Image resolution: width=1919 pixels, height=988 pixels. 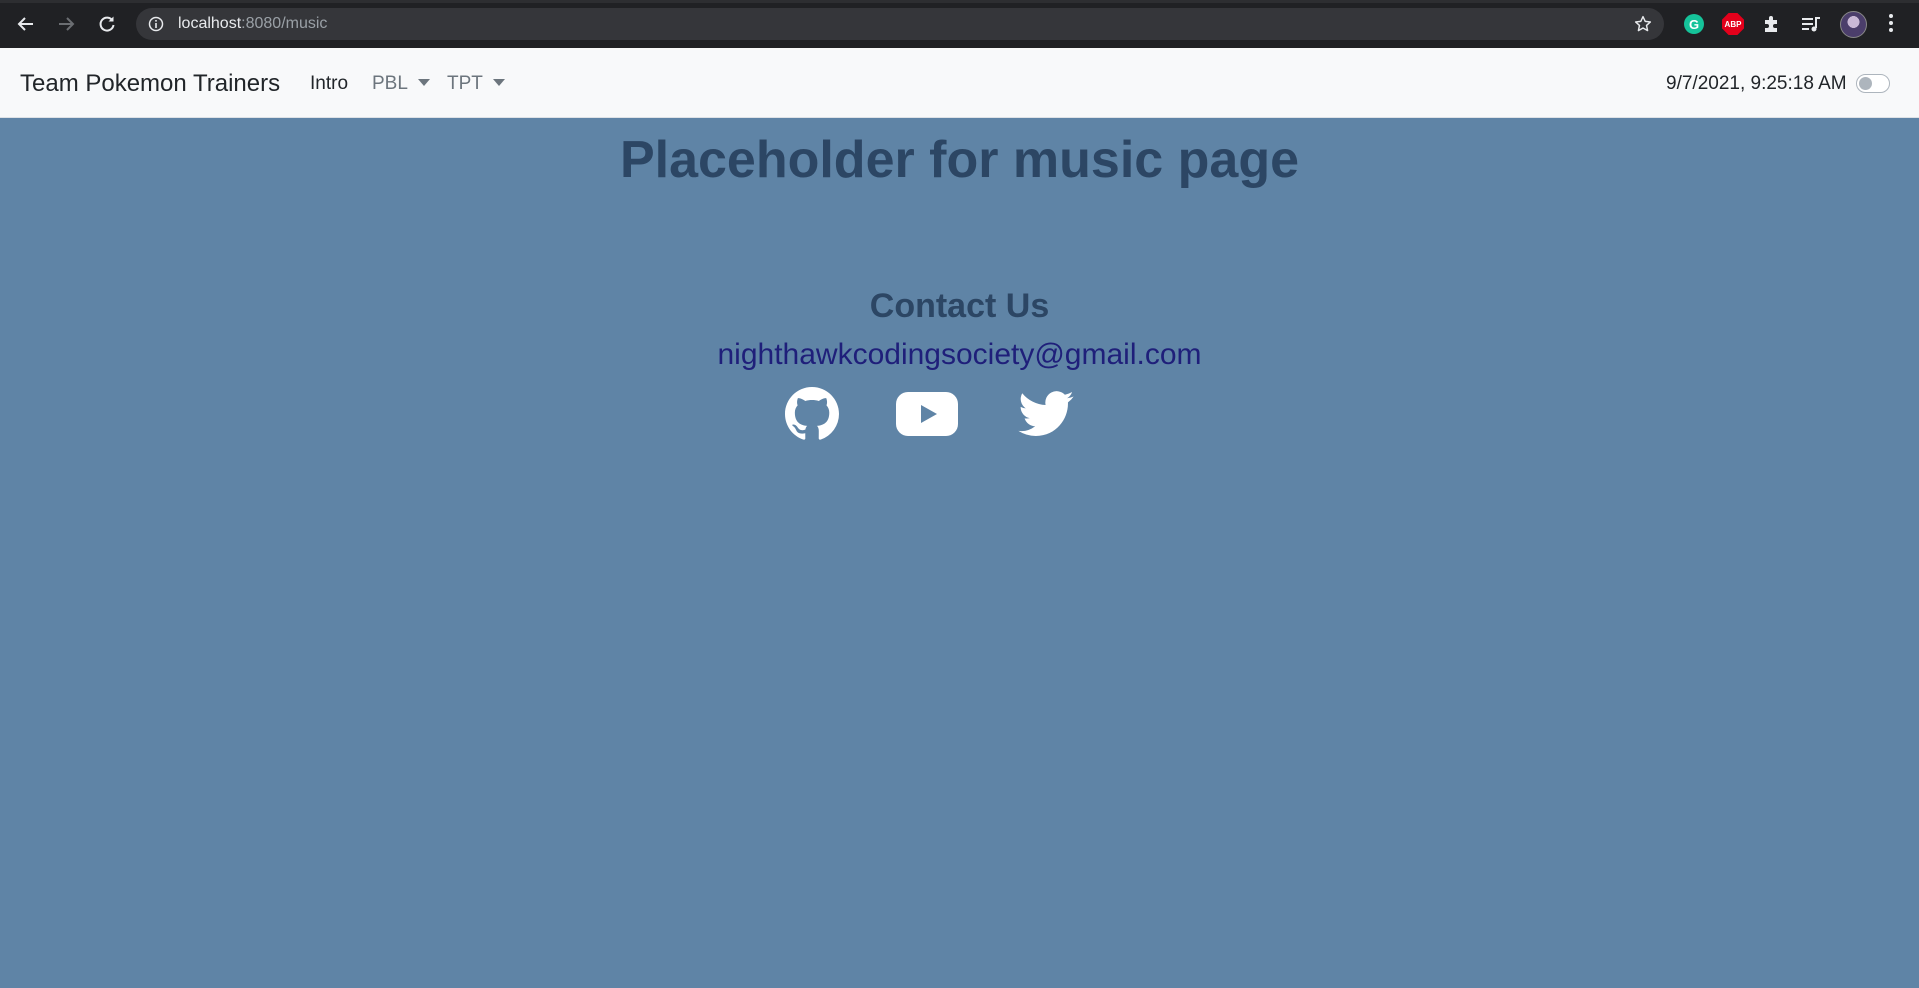 I want to click on grammarly-icon: G, so click(x=1694, y=24).